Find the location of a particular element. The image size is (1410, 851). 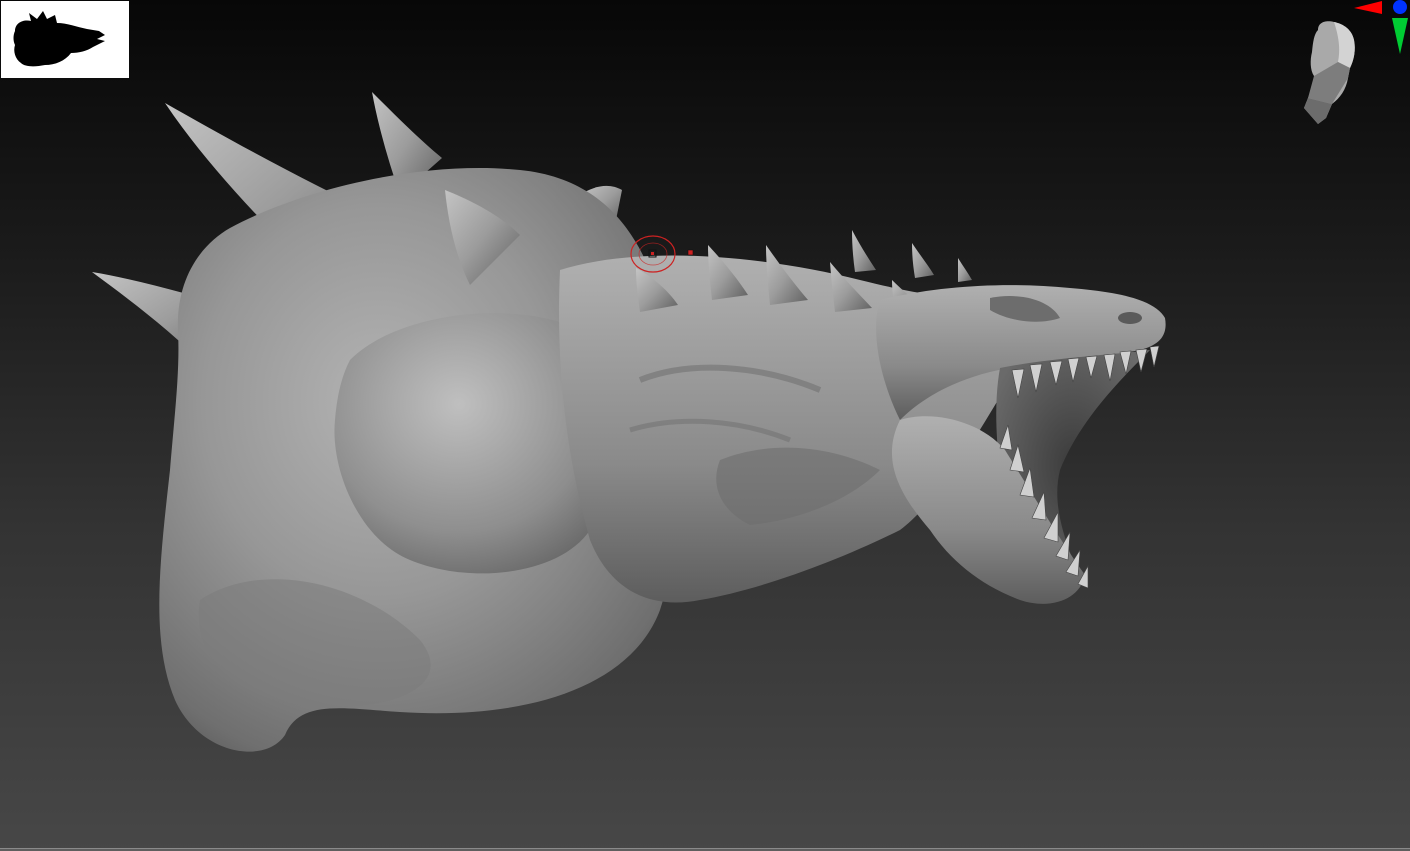

model-silhouette-icon is located at coordinates (59, 39).